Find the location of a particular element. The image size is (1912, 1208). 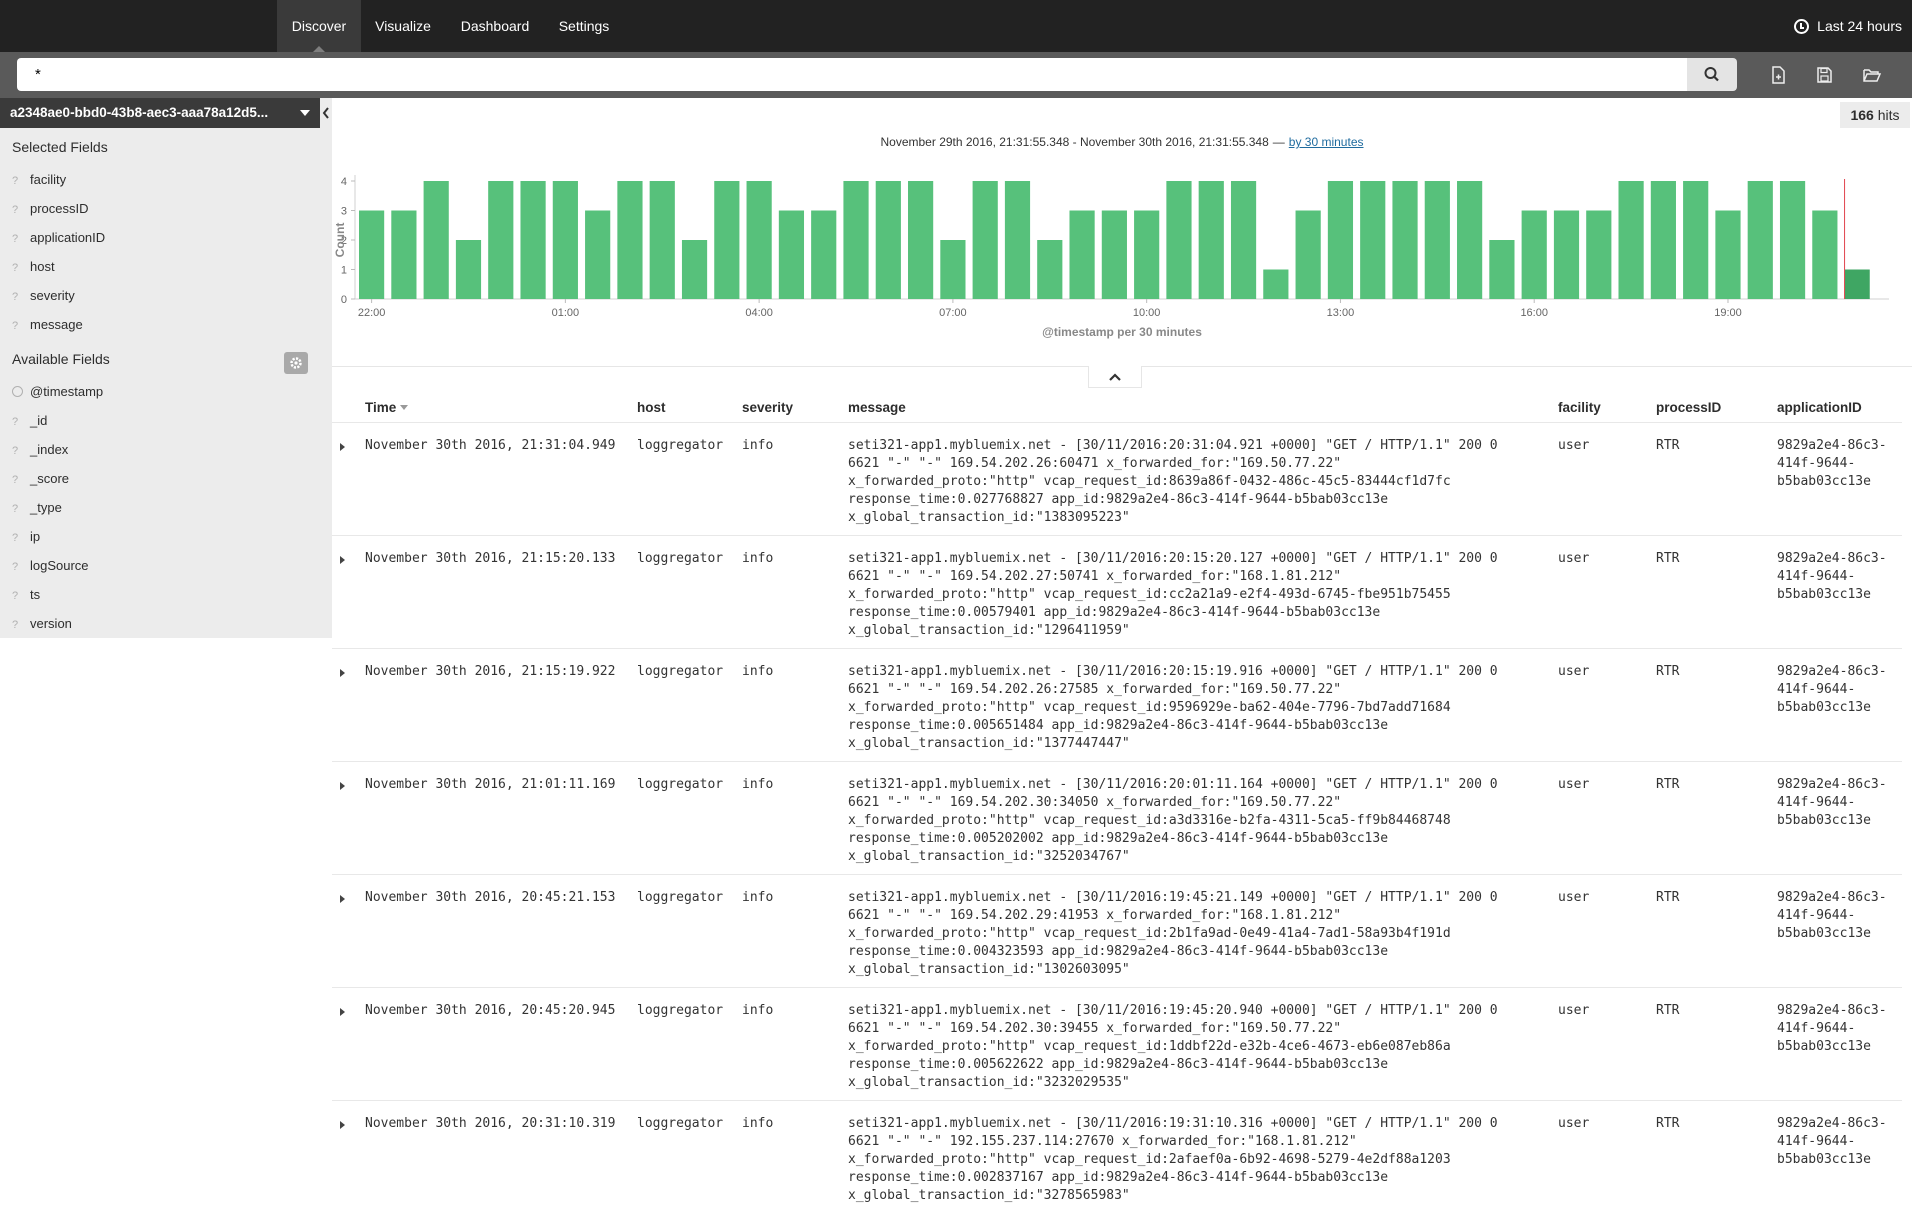

field-item-message: ? message is located at coordinates (47, 325).